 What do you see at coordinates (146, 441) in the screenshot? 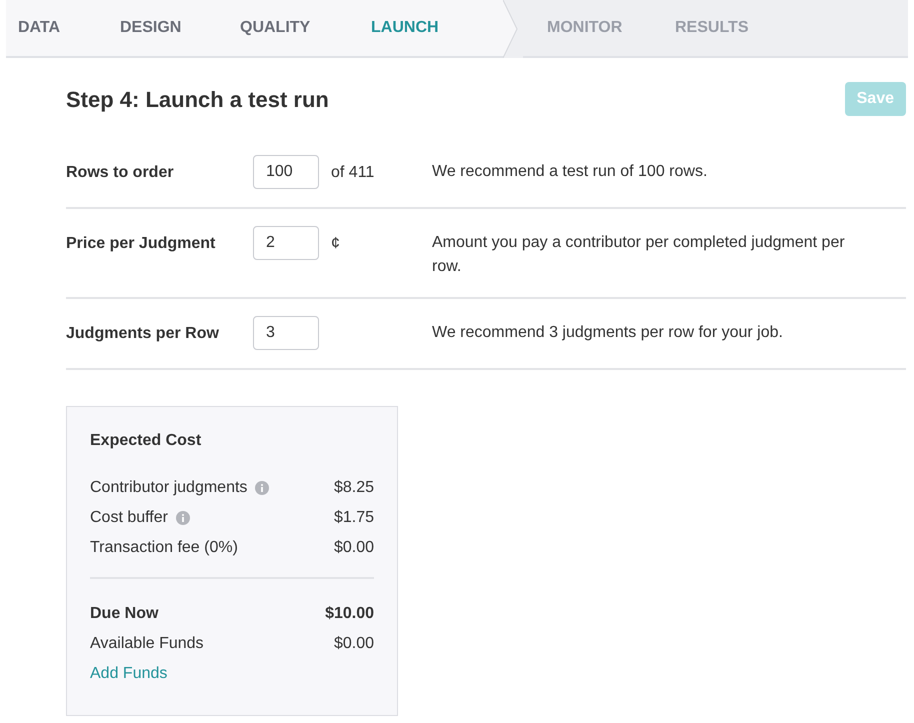
I see `panel-title: Expected Cost` at bounding box center [146, 441].